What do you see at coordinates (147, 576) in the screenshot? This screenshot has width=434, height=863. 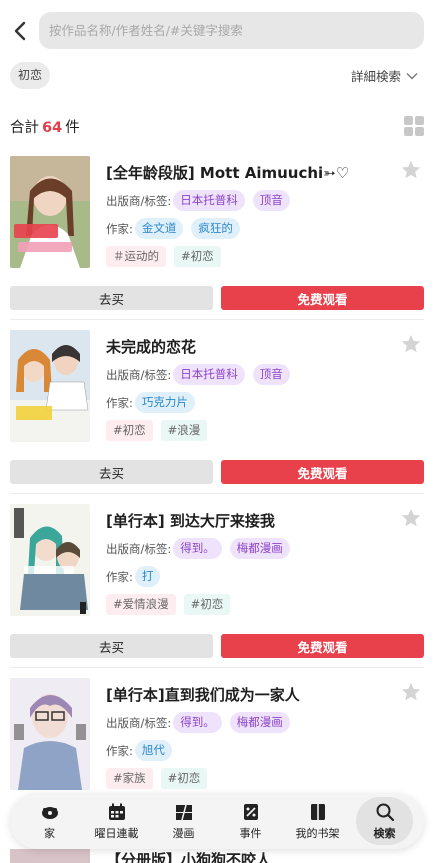 I see `author-tag: 打` at bounding box center [147, 576].